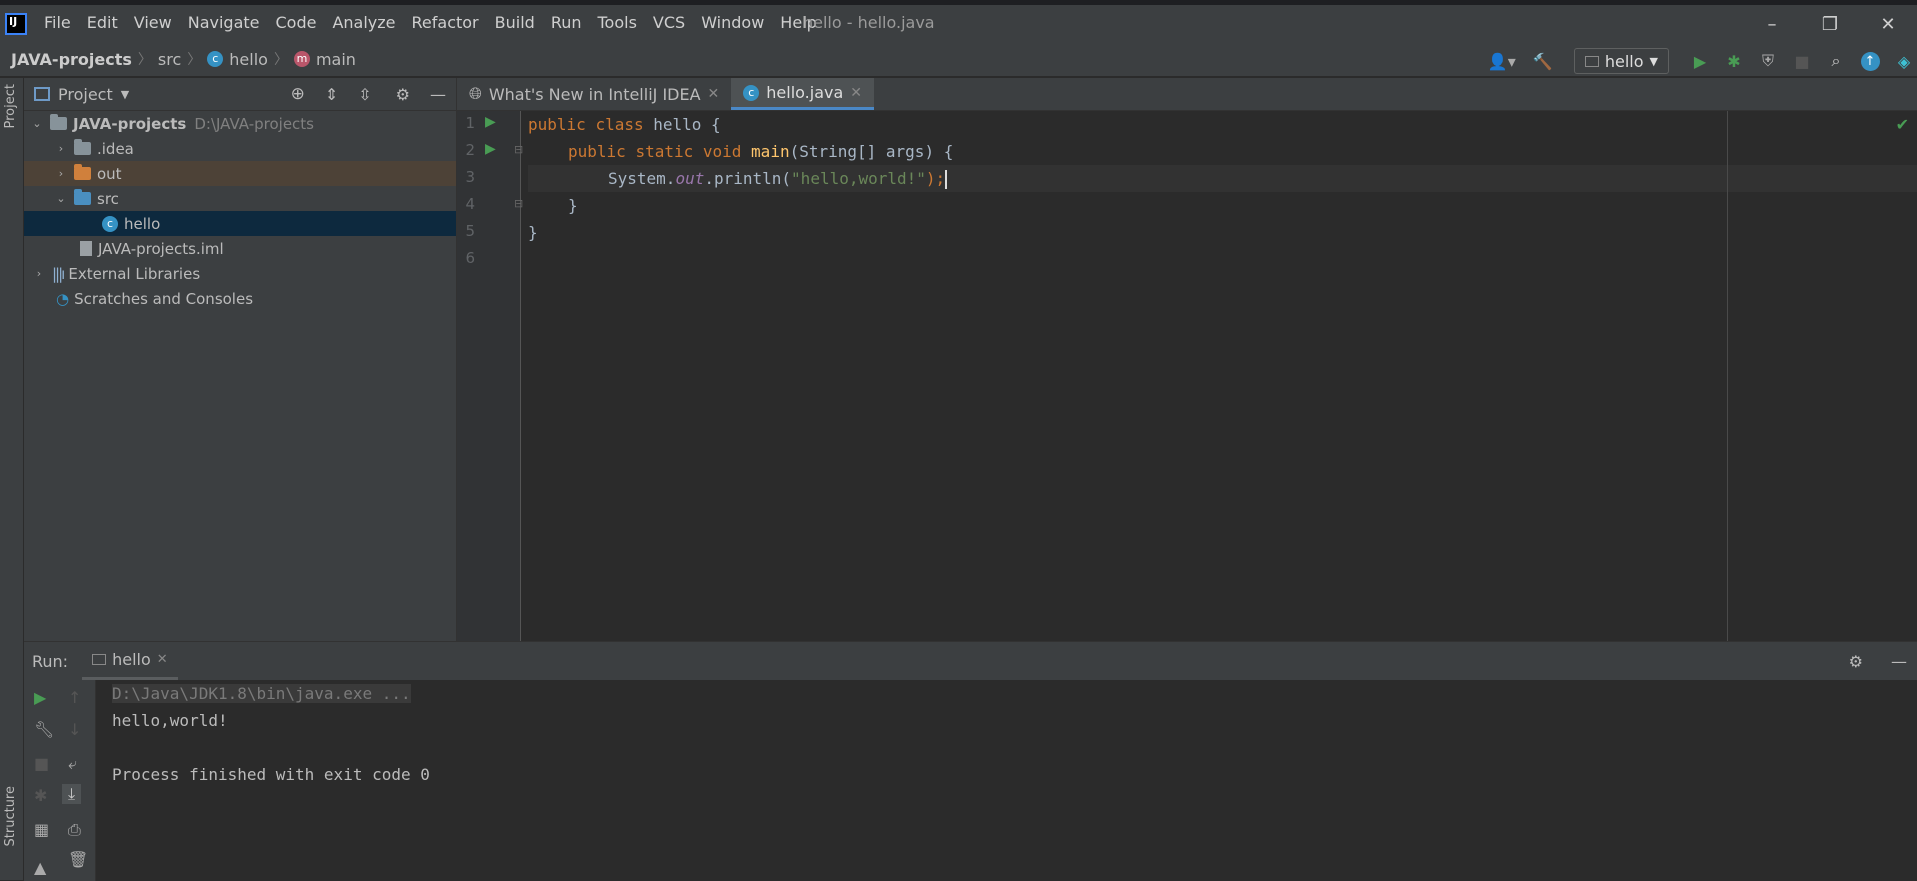  Describe the element at coordinates (44, 729) in the screenshot. I see `wrench-icon: 🔧︎` at that location.